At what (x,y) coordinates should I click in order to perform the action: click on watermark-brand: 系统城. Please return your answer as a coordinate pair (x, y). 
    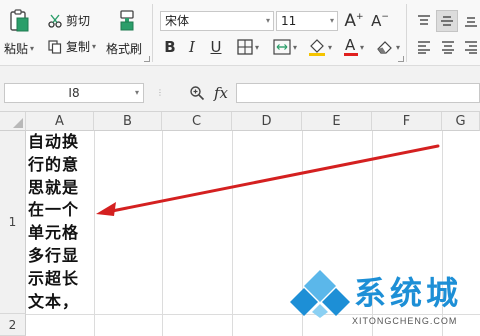
    Looking at the image, I should click on (408, 293).